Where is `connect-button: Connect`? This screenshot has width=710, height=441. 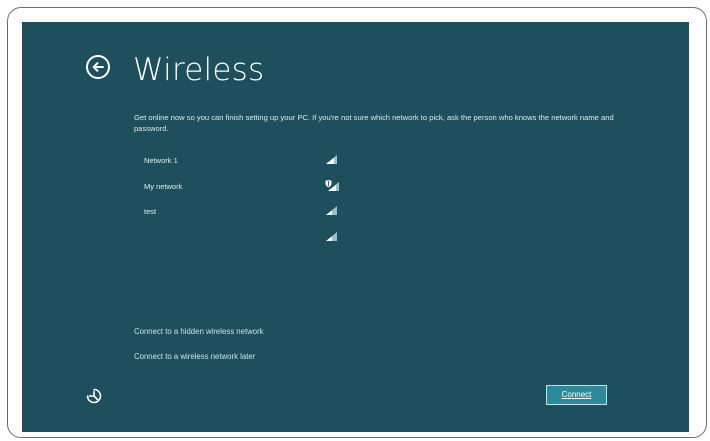 connect-button: Connect is located at coordinates (576, 395).